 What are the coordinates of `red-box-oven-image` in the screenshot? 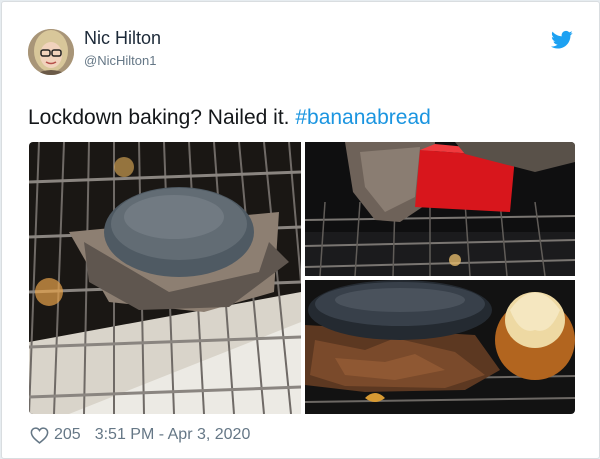 It's located at (440, 209).